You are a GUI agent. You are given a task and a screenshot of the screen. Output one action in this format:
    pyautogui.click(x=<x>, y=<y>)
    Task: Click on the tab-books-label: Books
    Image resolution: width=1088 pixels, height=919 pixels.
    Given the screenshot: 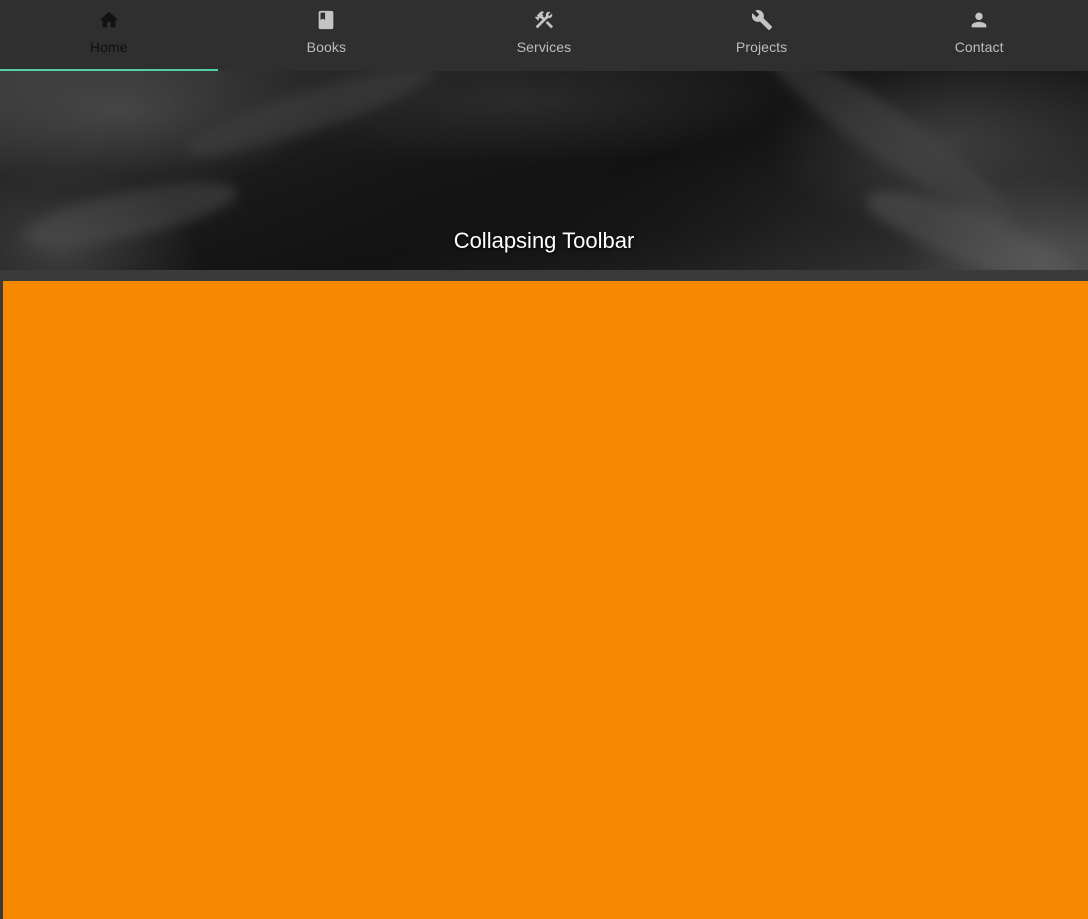 What is the action you would take?
    pyautogui.click(x=326, y=47)
    